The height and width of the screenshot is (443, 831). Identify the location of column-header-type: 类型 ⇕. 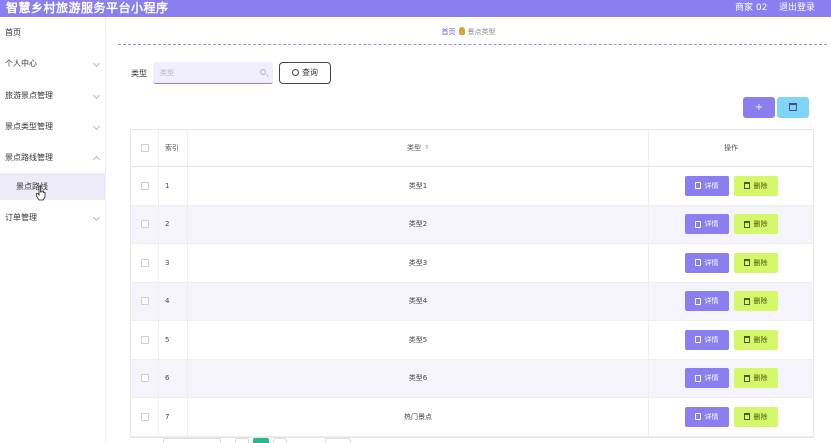
(418, 148).